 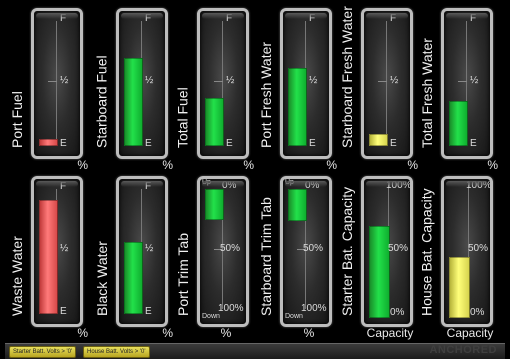 I want to click on total-fresh-water-tile: Total Fresh Water F ½ E %, so click(x=456, y=89).